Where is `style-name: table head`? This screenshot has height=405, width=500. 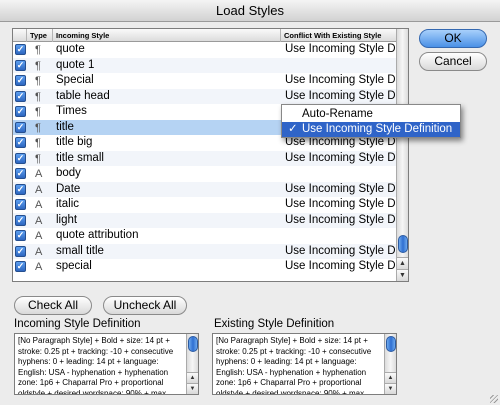 style-name: table head is located at coordinates (83, 95).